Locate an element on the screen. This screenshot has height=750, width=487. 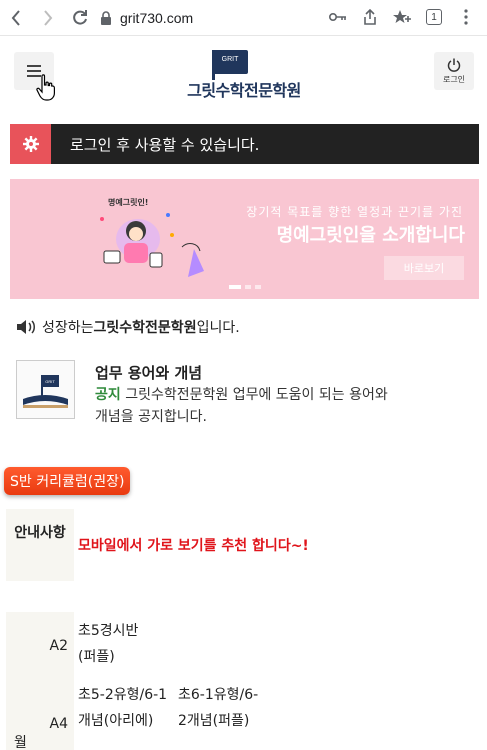
power-icon is located at coordinates (454, 65).